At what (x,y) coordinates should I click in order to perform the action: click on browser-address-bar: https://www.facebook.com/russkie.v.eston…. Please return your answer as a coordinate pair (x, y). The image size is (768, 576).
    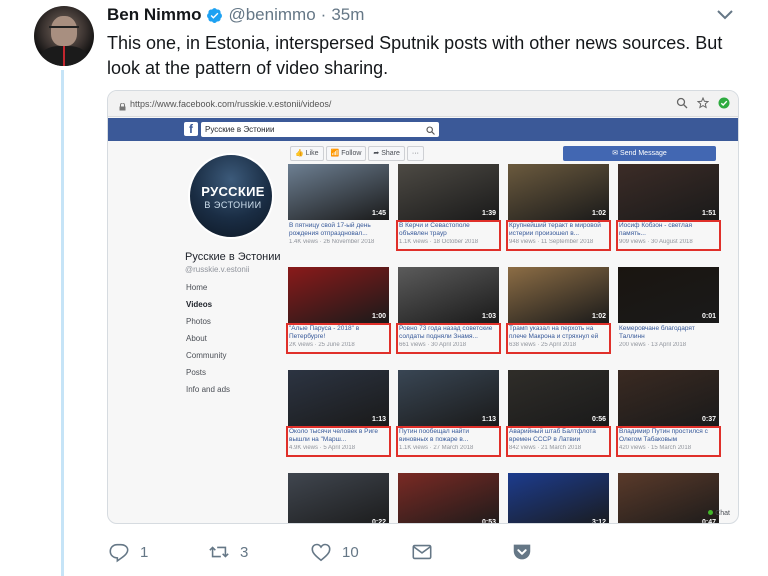
    Looking at the image, I should click on (423, 104).